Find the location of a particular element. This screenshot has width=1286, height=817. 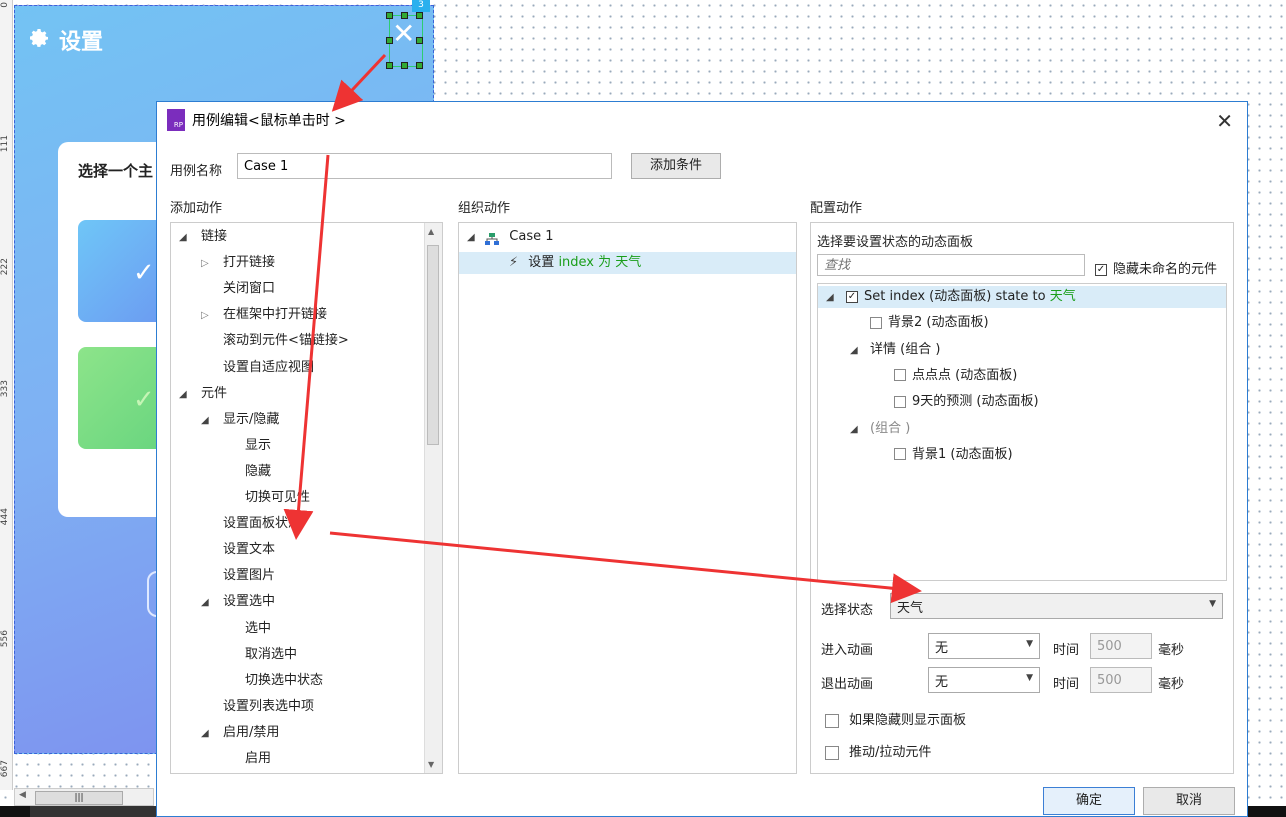

add-action-item: ◢ 设置选中 is located at coordinates (238, 602).